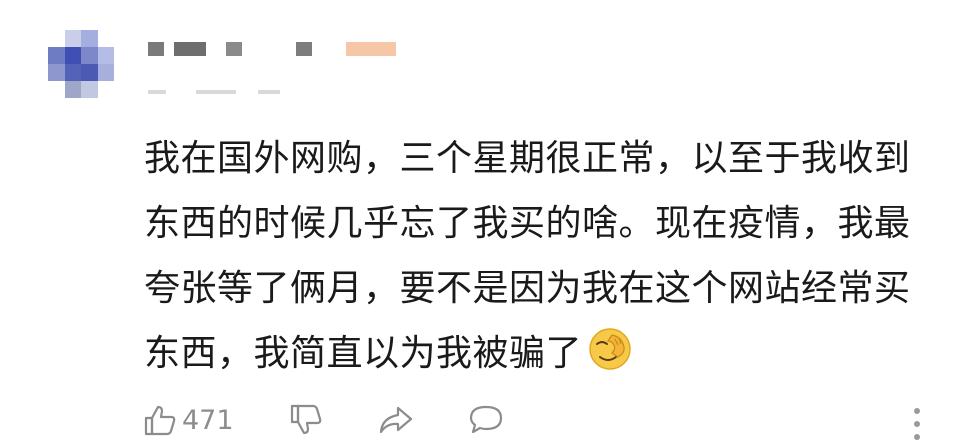 This screenshot has height=442, width=962. What do you see at coordinates (278, 51) in the screenshot?
I see `username-blurred` at bounding box center [278, 51].